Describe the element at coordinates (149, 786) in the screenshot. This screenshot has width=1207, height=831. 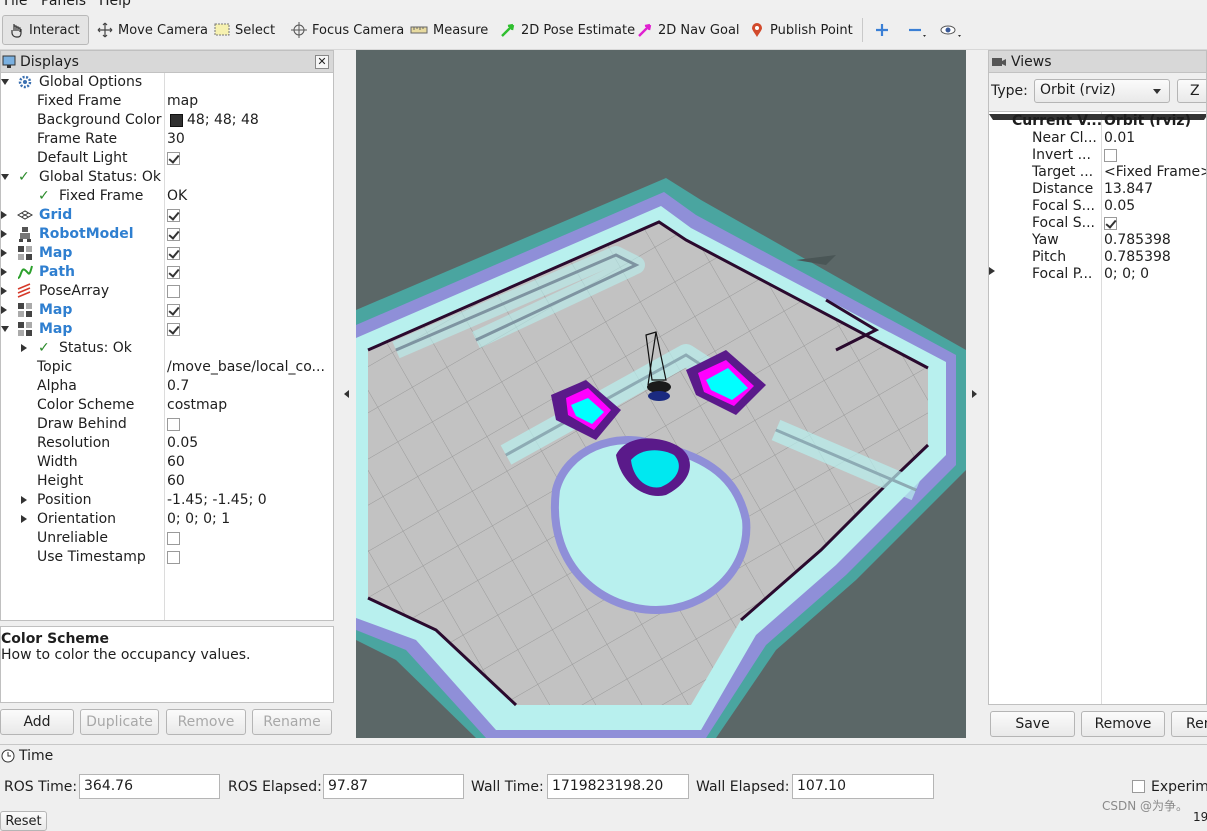
I see `ros-time-field: 364.76` at that location.